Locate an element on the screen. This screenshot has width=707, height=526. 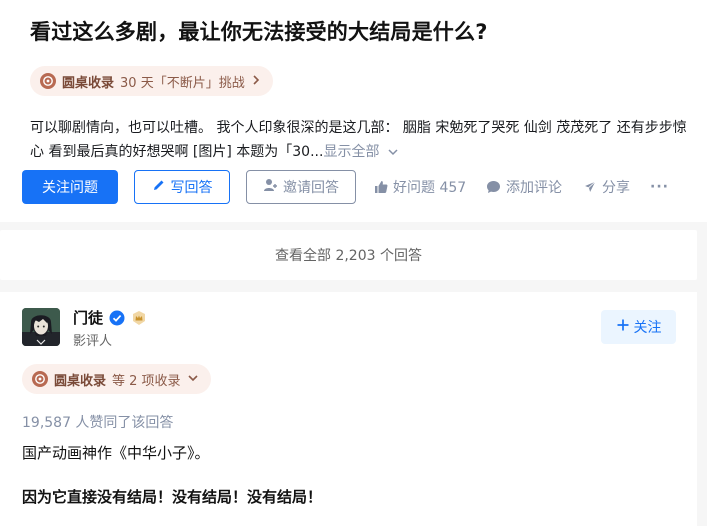
more-label: ··· is located at coordinates (659, 187).